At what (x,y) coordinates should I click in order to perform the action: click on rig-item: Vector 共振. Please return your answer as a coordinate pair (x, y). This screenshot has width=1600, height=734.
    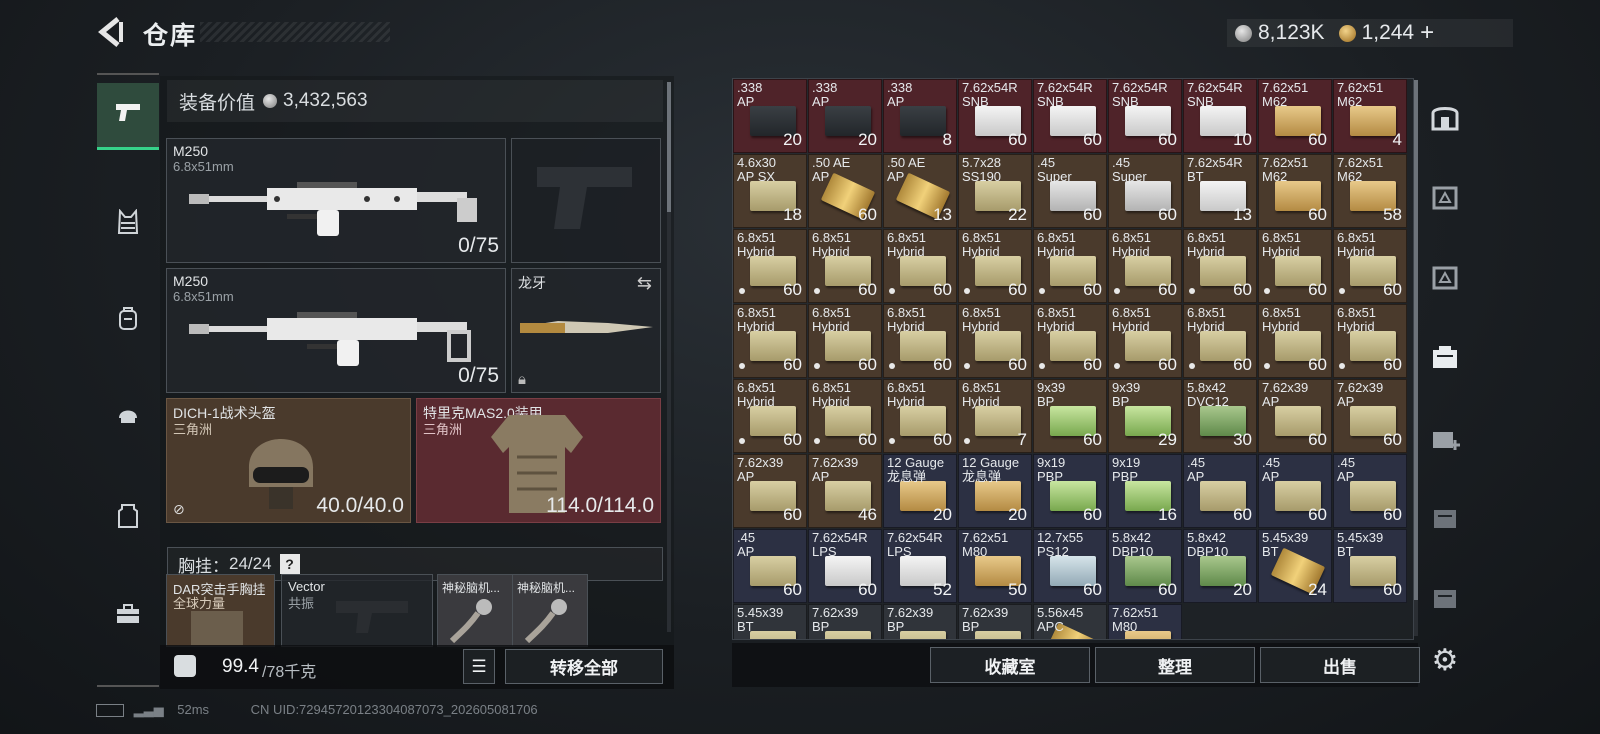
    Looking at the image, I should click on (357, 610).